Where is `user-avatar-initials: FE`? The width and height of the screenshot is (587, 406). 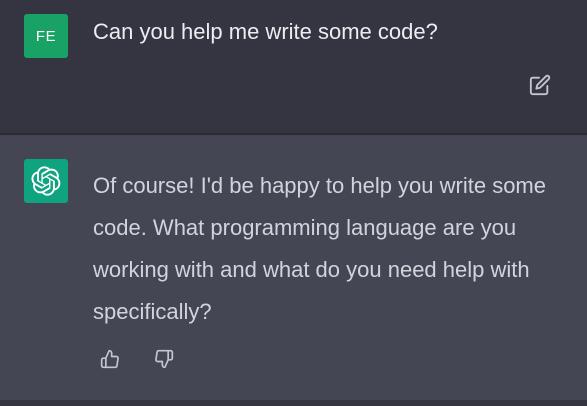 user-avatar-initials: FE is located at coordinates (46, 36).